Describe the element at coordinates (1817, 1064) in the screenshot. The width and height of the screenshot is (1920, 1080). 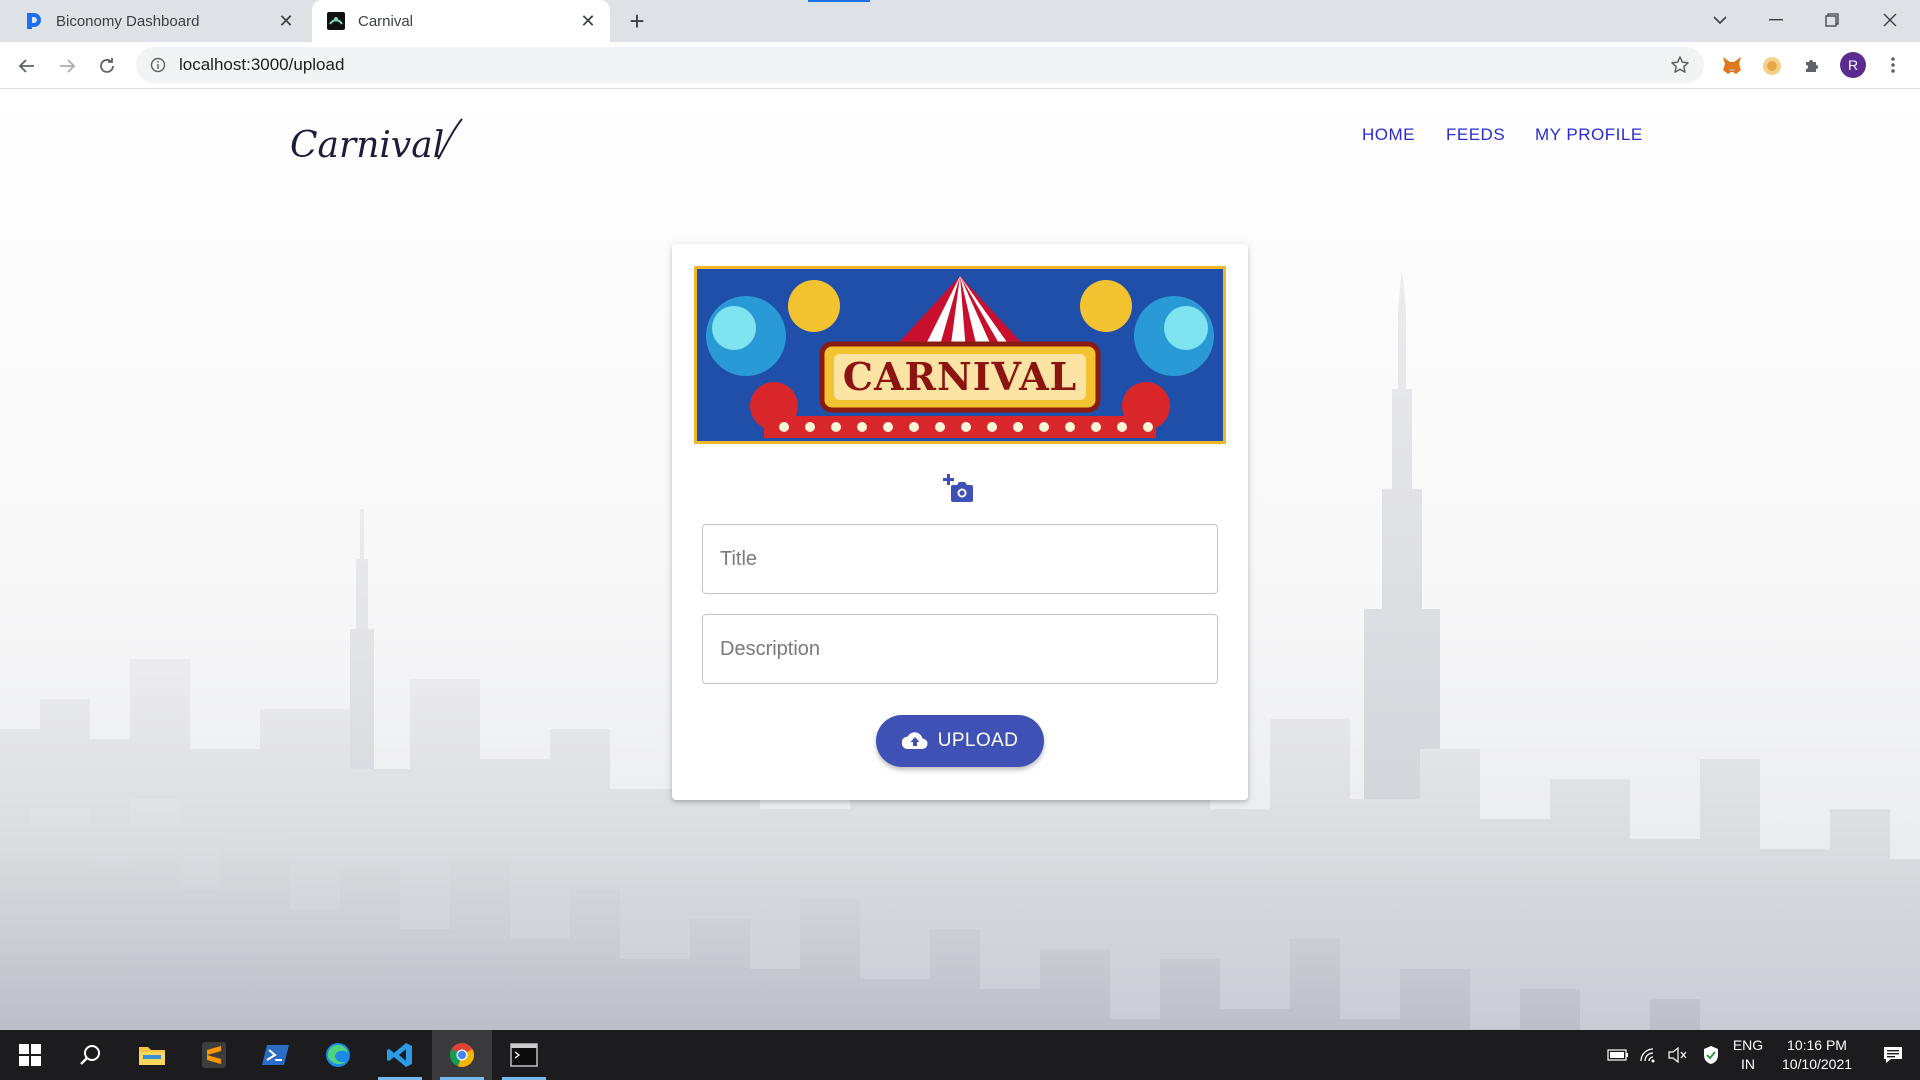
I see `clock-date: 10/10/2021` at that location.